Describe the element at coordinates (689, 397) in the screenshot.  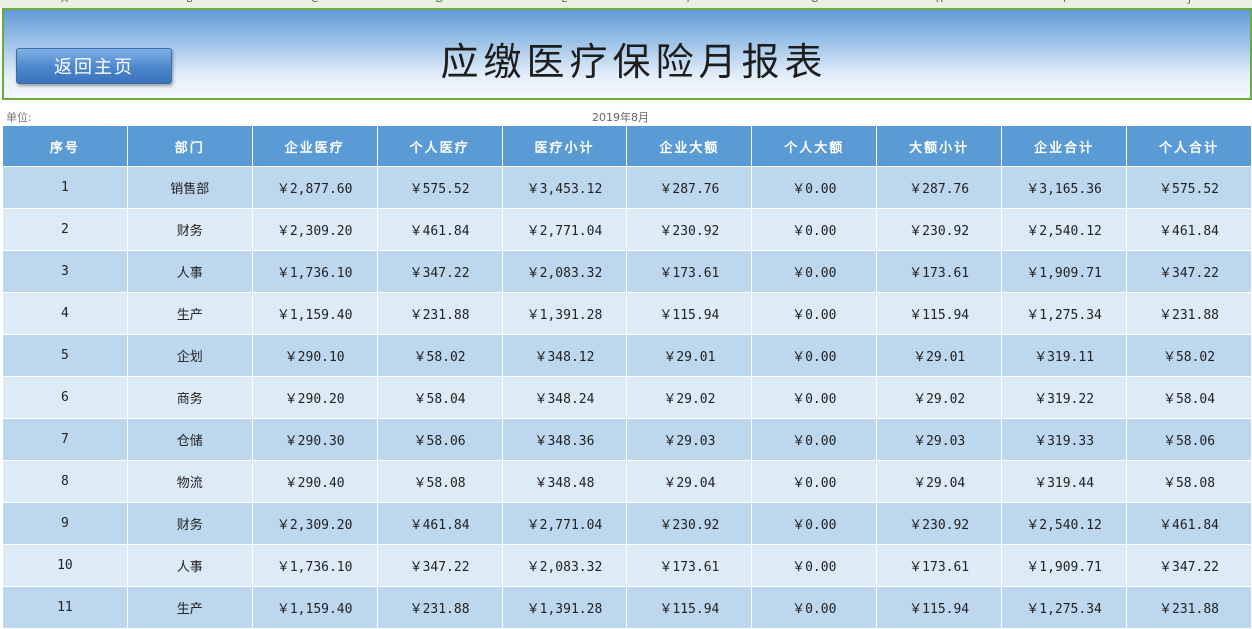
I see `cell-company-major: ￥29.02` at that location.